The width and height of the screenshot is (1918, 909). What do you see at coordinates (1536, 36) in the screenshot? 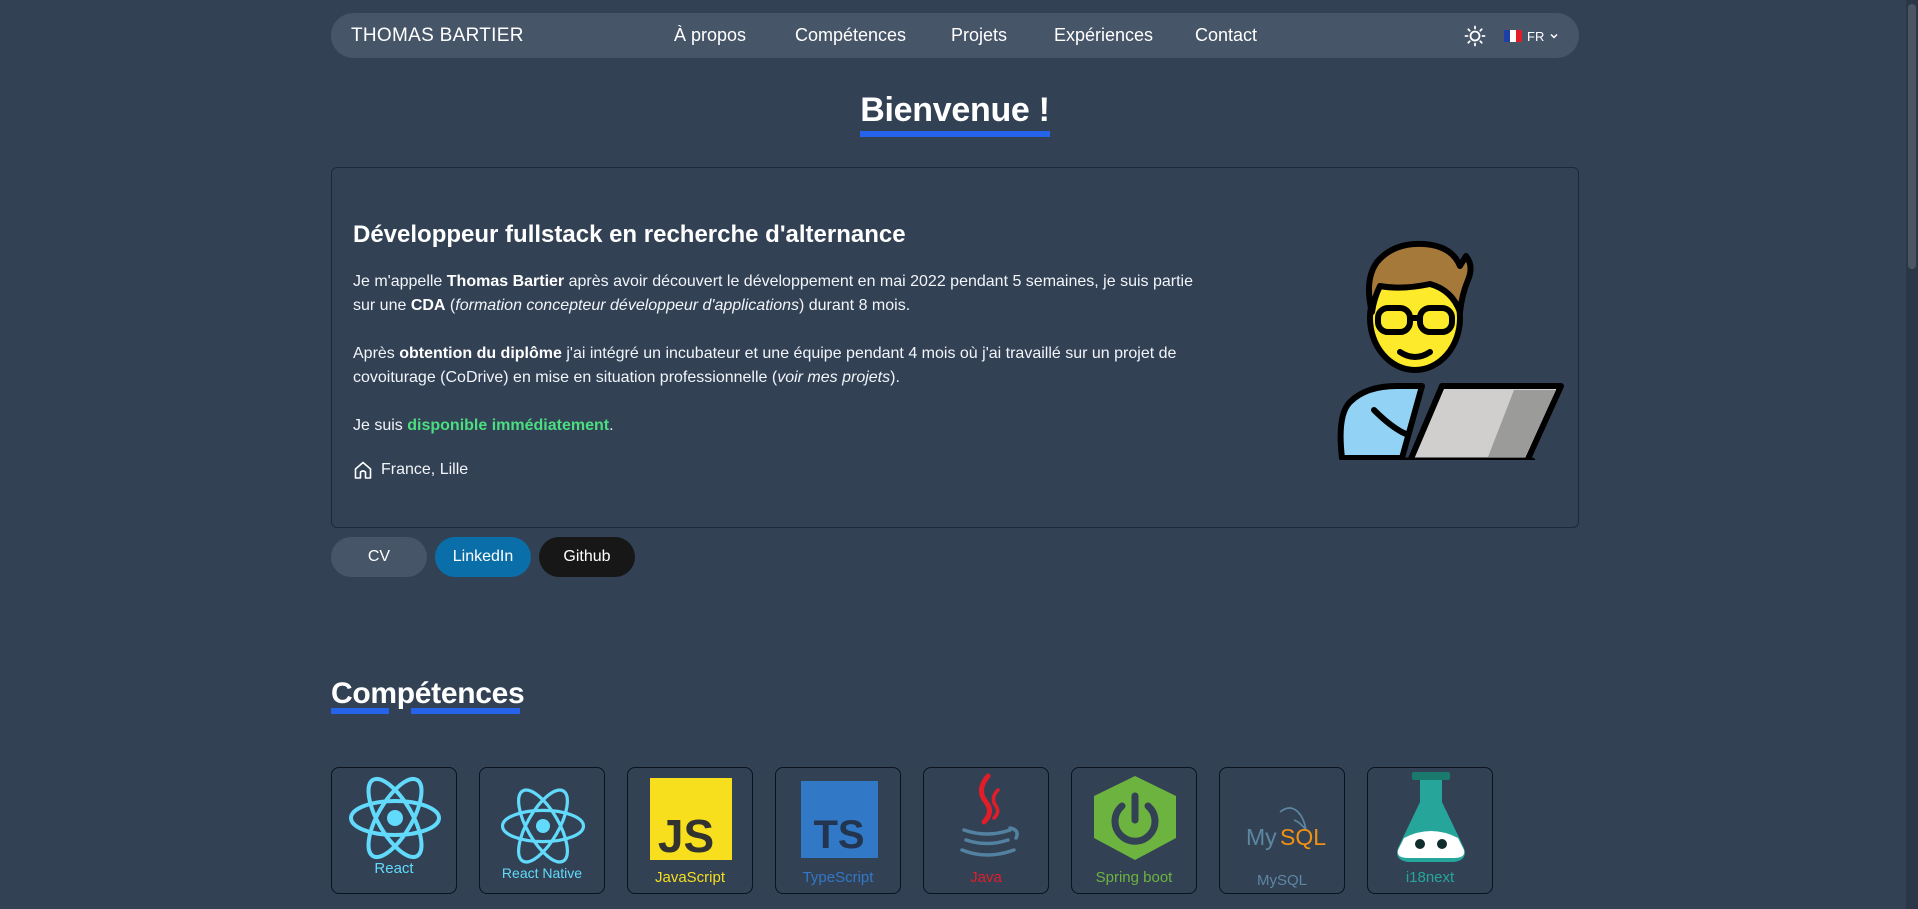
I see `language-label: FR` at bounding box center [1536, 36].